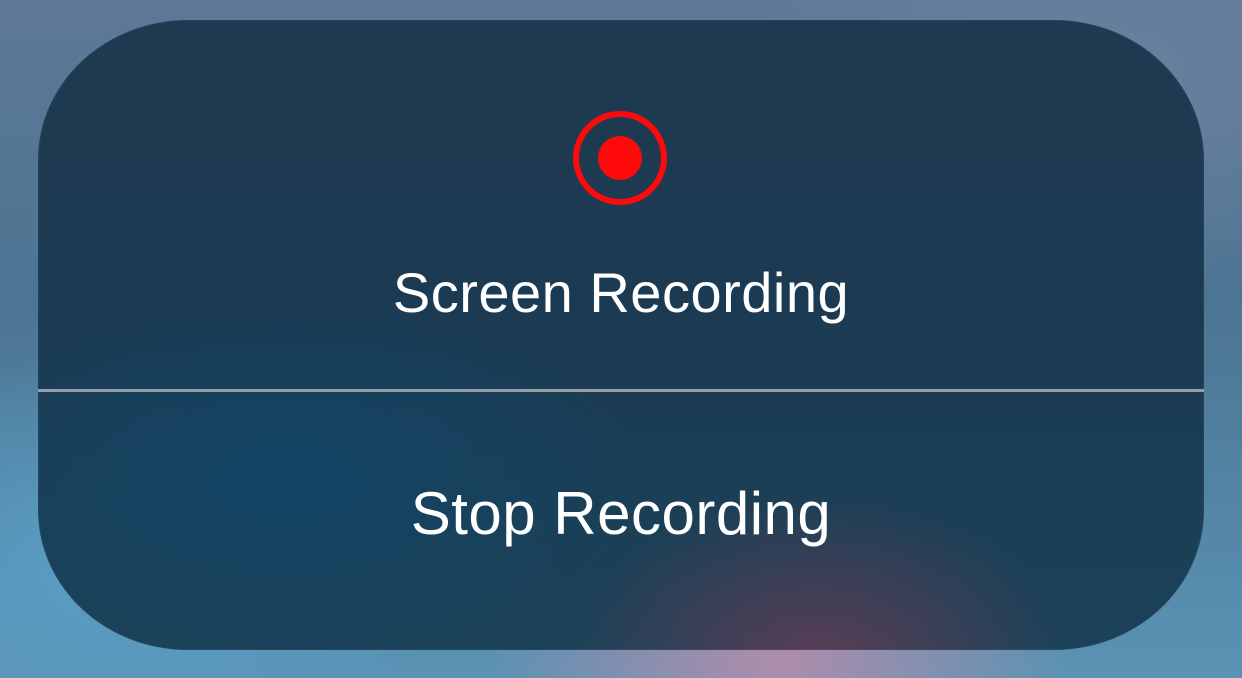 The height and width of the screenshot is (678, 1242). Describe the element at coordinates (621, 513) in the screenshot. I see `stop-recording-label: Stop Recording` at that location.